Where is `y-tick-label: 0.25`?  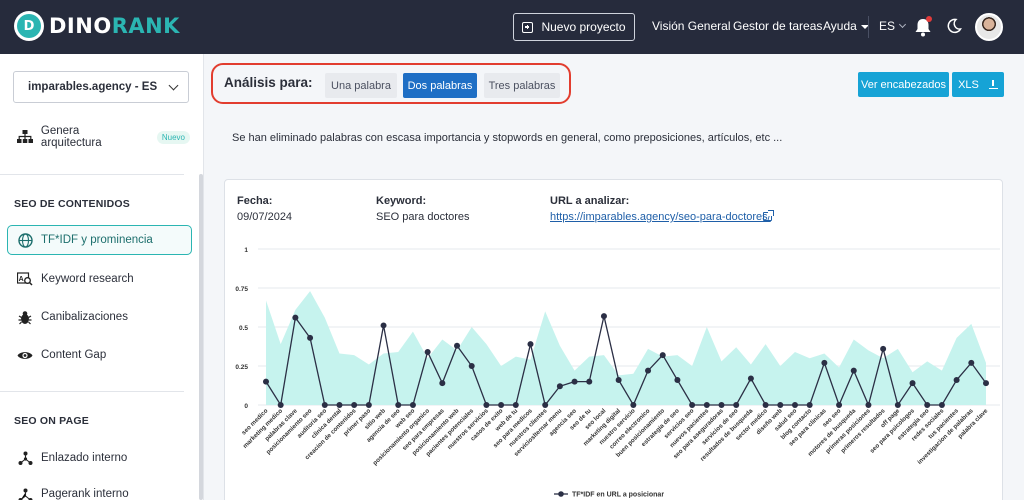 y-tick-label: 0.25 is located at coordinates (241, 367).